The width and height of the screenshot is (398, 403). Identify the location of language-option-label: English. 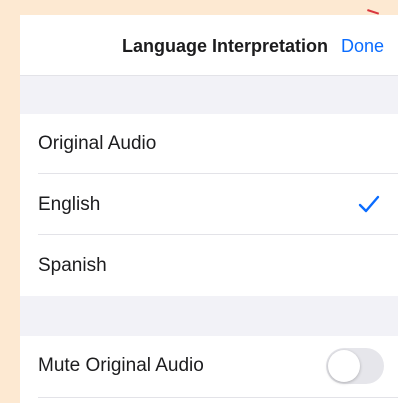
(69, 204).